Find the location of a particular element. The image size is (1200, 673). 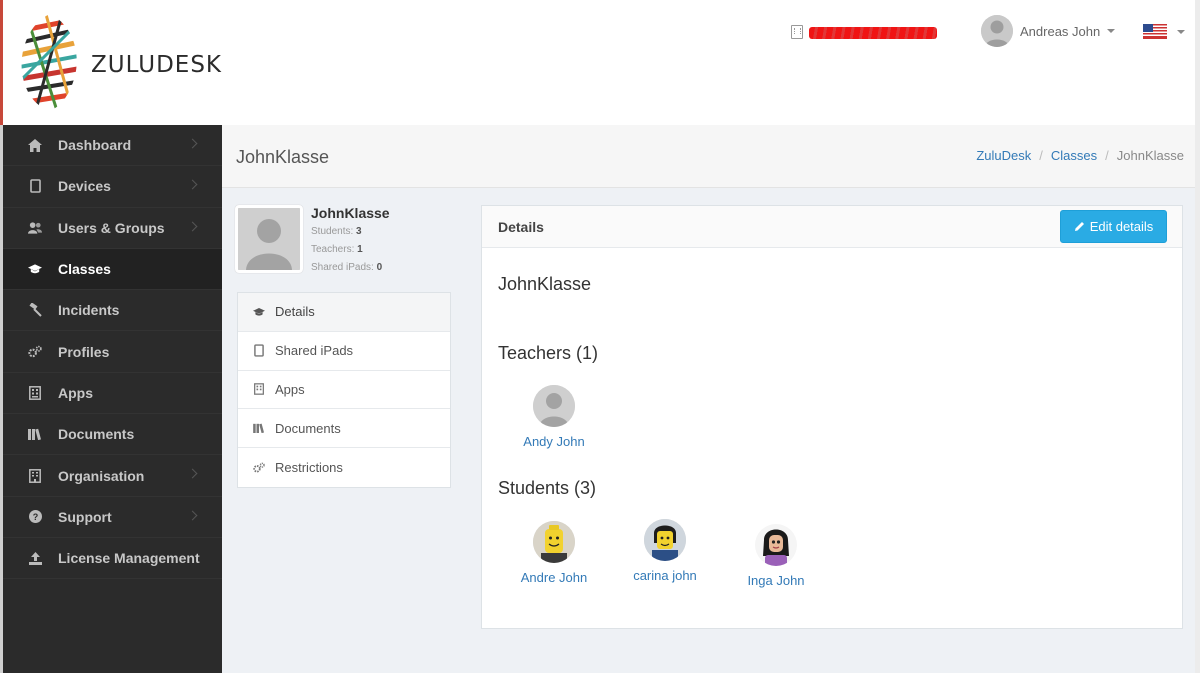

sidebar-item-dashboard: Dashboard is located at coordinates (112, 146).